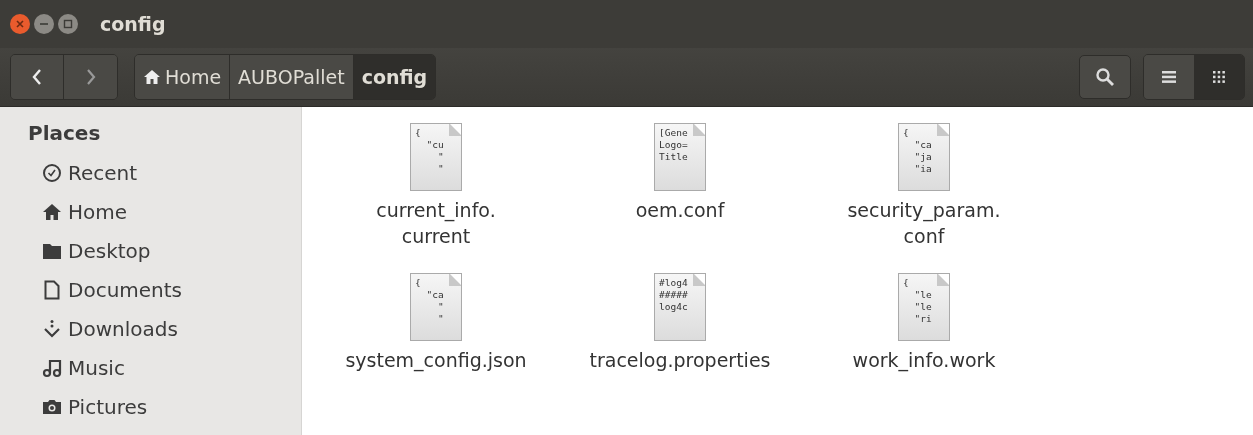 The width and height of the screenshot is (1253, 435). What do you see at coordinates (436, 157) in the screenshot?
I see `file-thumbnail: { "cu " "` at bounding box center [436, 157].